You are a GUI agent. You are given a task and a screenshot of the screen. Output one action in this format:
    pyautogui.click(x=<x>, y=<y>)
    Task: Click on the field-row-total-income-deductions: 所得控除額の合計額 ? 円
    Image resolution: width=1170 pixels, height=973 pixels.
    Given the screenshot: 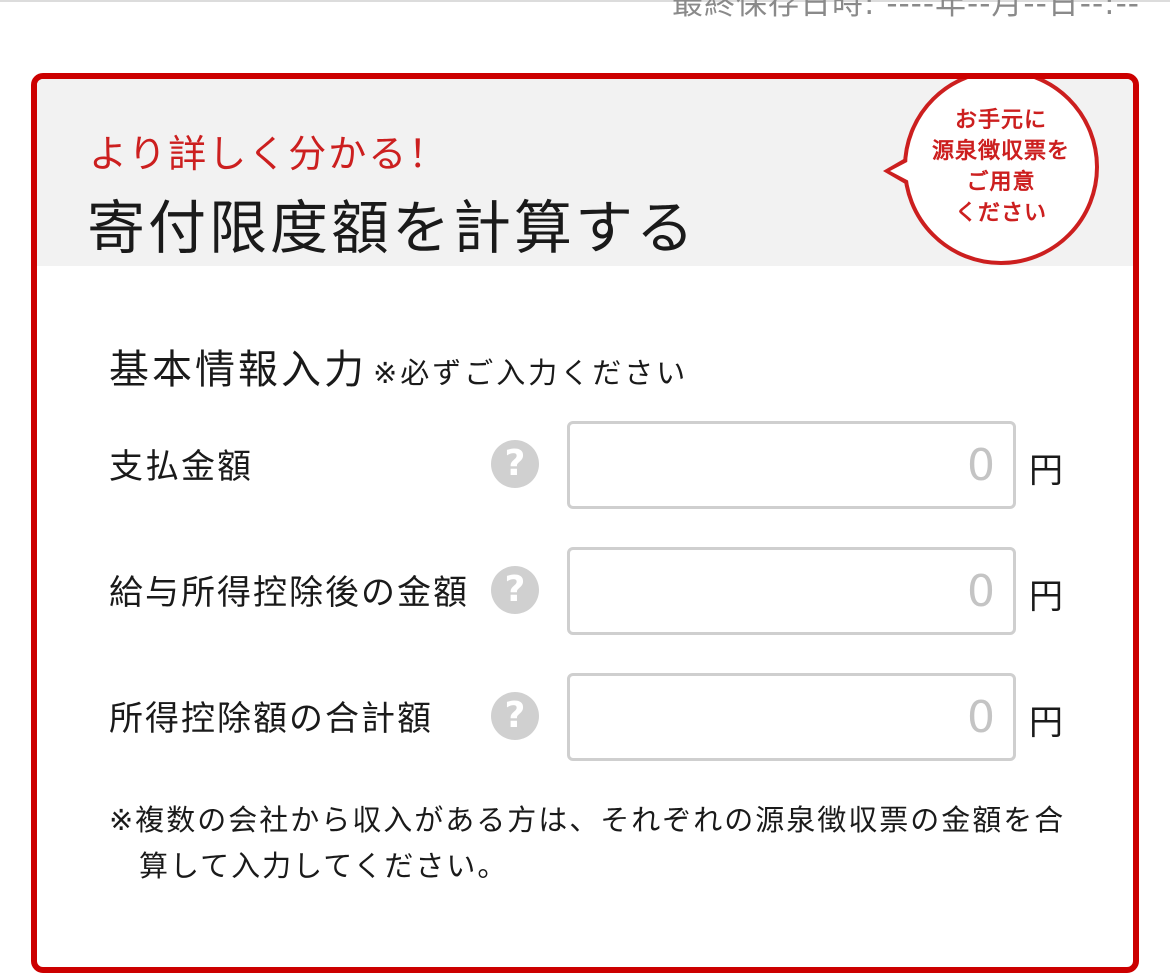 What is the action you would take?
    pyautogui.click(x=585, y=718)
    